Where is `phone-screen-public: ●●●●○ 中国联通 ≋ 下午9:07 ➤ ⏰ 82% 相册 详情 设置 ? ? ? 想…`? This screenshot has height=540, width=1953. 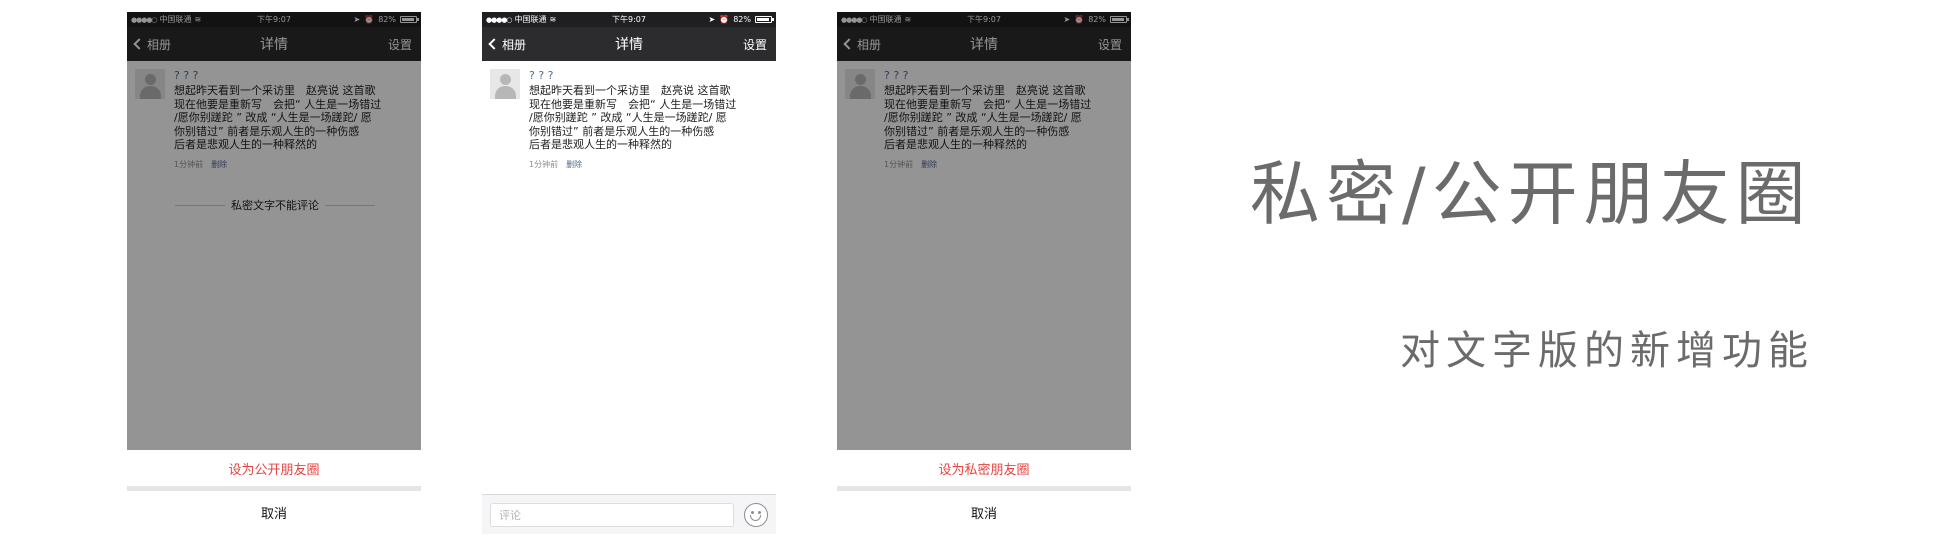 phone-screen-public: ●●●●○ 中国联通 ≋ 下午9:07 ➤ ⏰ 82% 相册 详情 设置 ? ? ? 想… is located at coordinates (629, 273).